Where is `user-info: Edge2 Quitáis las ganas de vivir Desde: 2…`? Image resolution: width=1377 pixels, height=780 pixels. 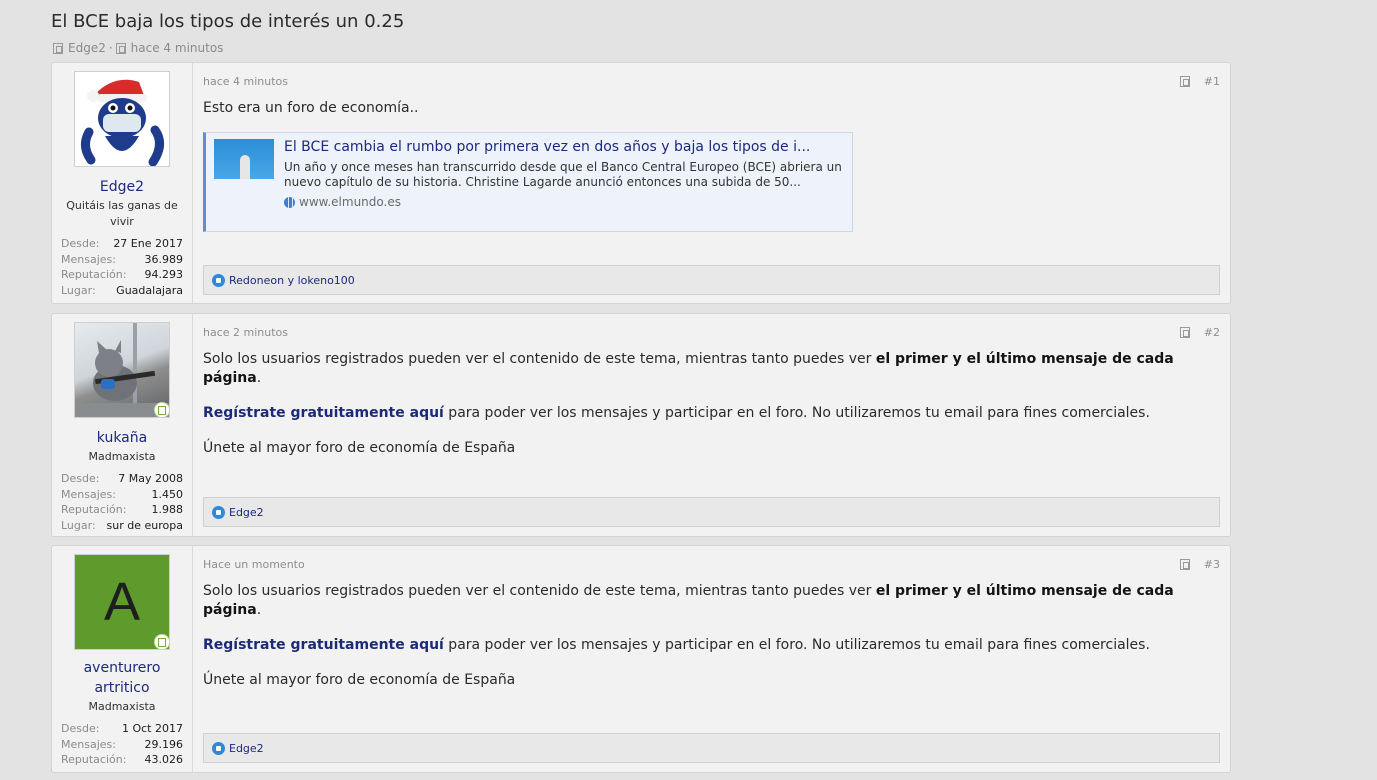
user-info: Edge2 Quitáis las ganas de vivir Desde: 2… is located at coordinates (122, 183).